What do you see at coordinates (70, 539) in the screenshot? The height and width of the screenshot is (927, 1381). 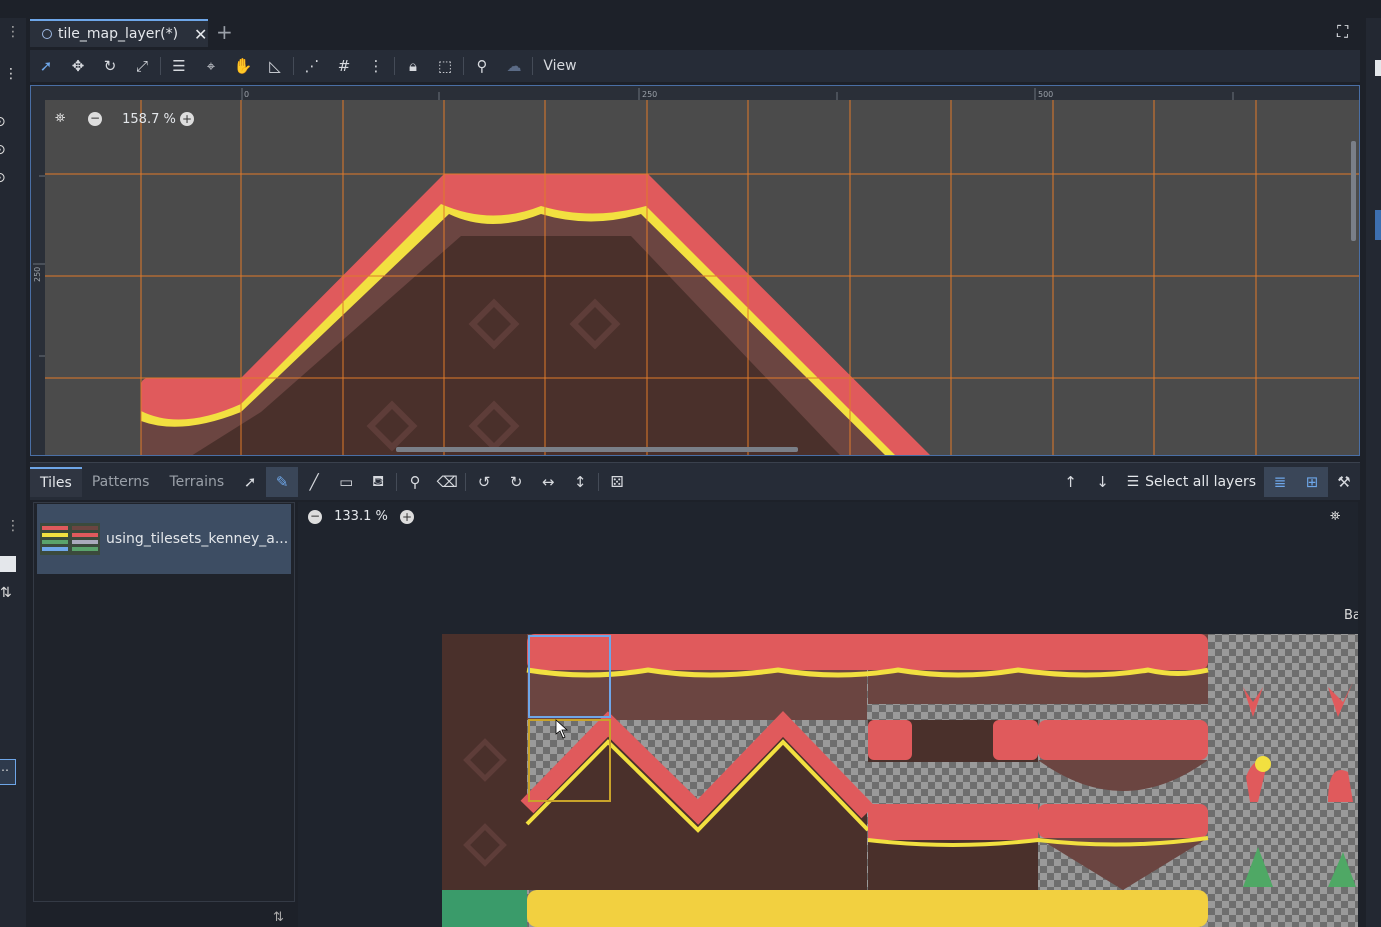 I see `tileset-thumbnail-icon` at bounding box center [70, 539].